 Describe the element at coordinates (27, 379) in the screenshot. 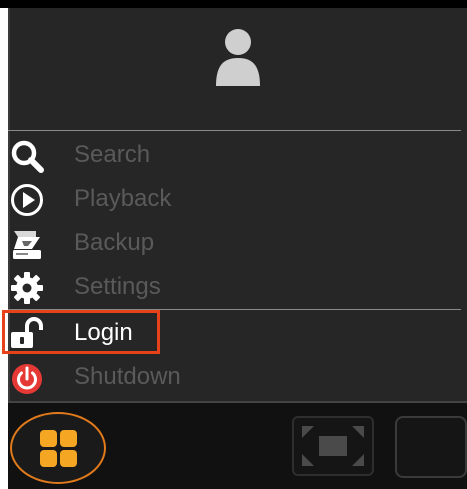

I see `power-icon` at that location.